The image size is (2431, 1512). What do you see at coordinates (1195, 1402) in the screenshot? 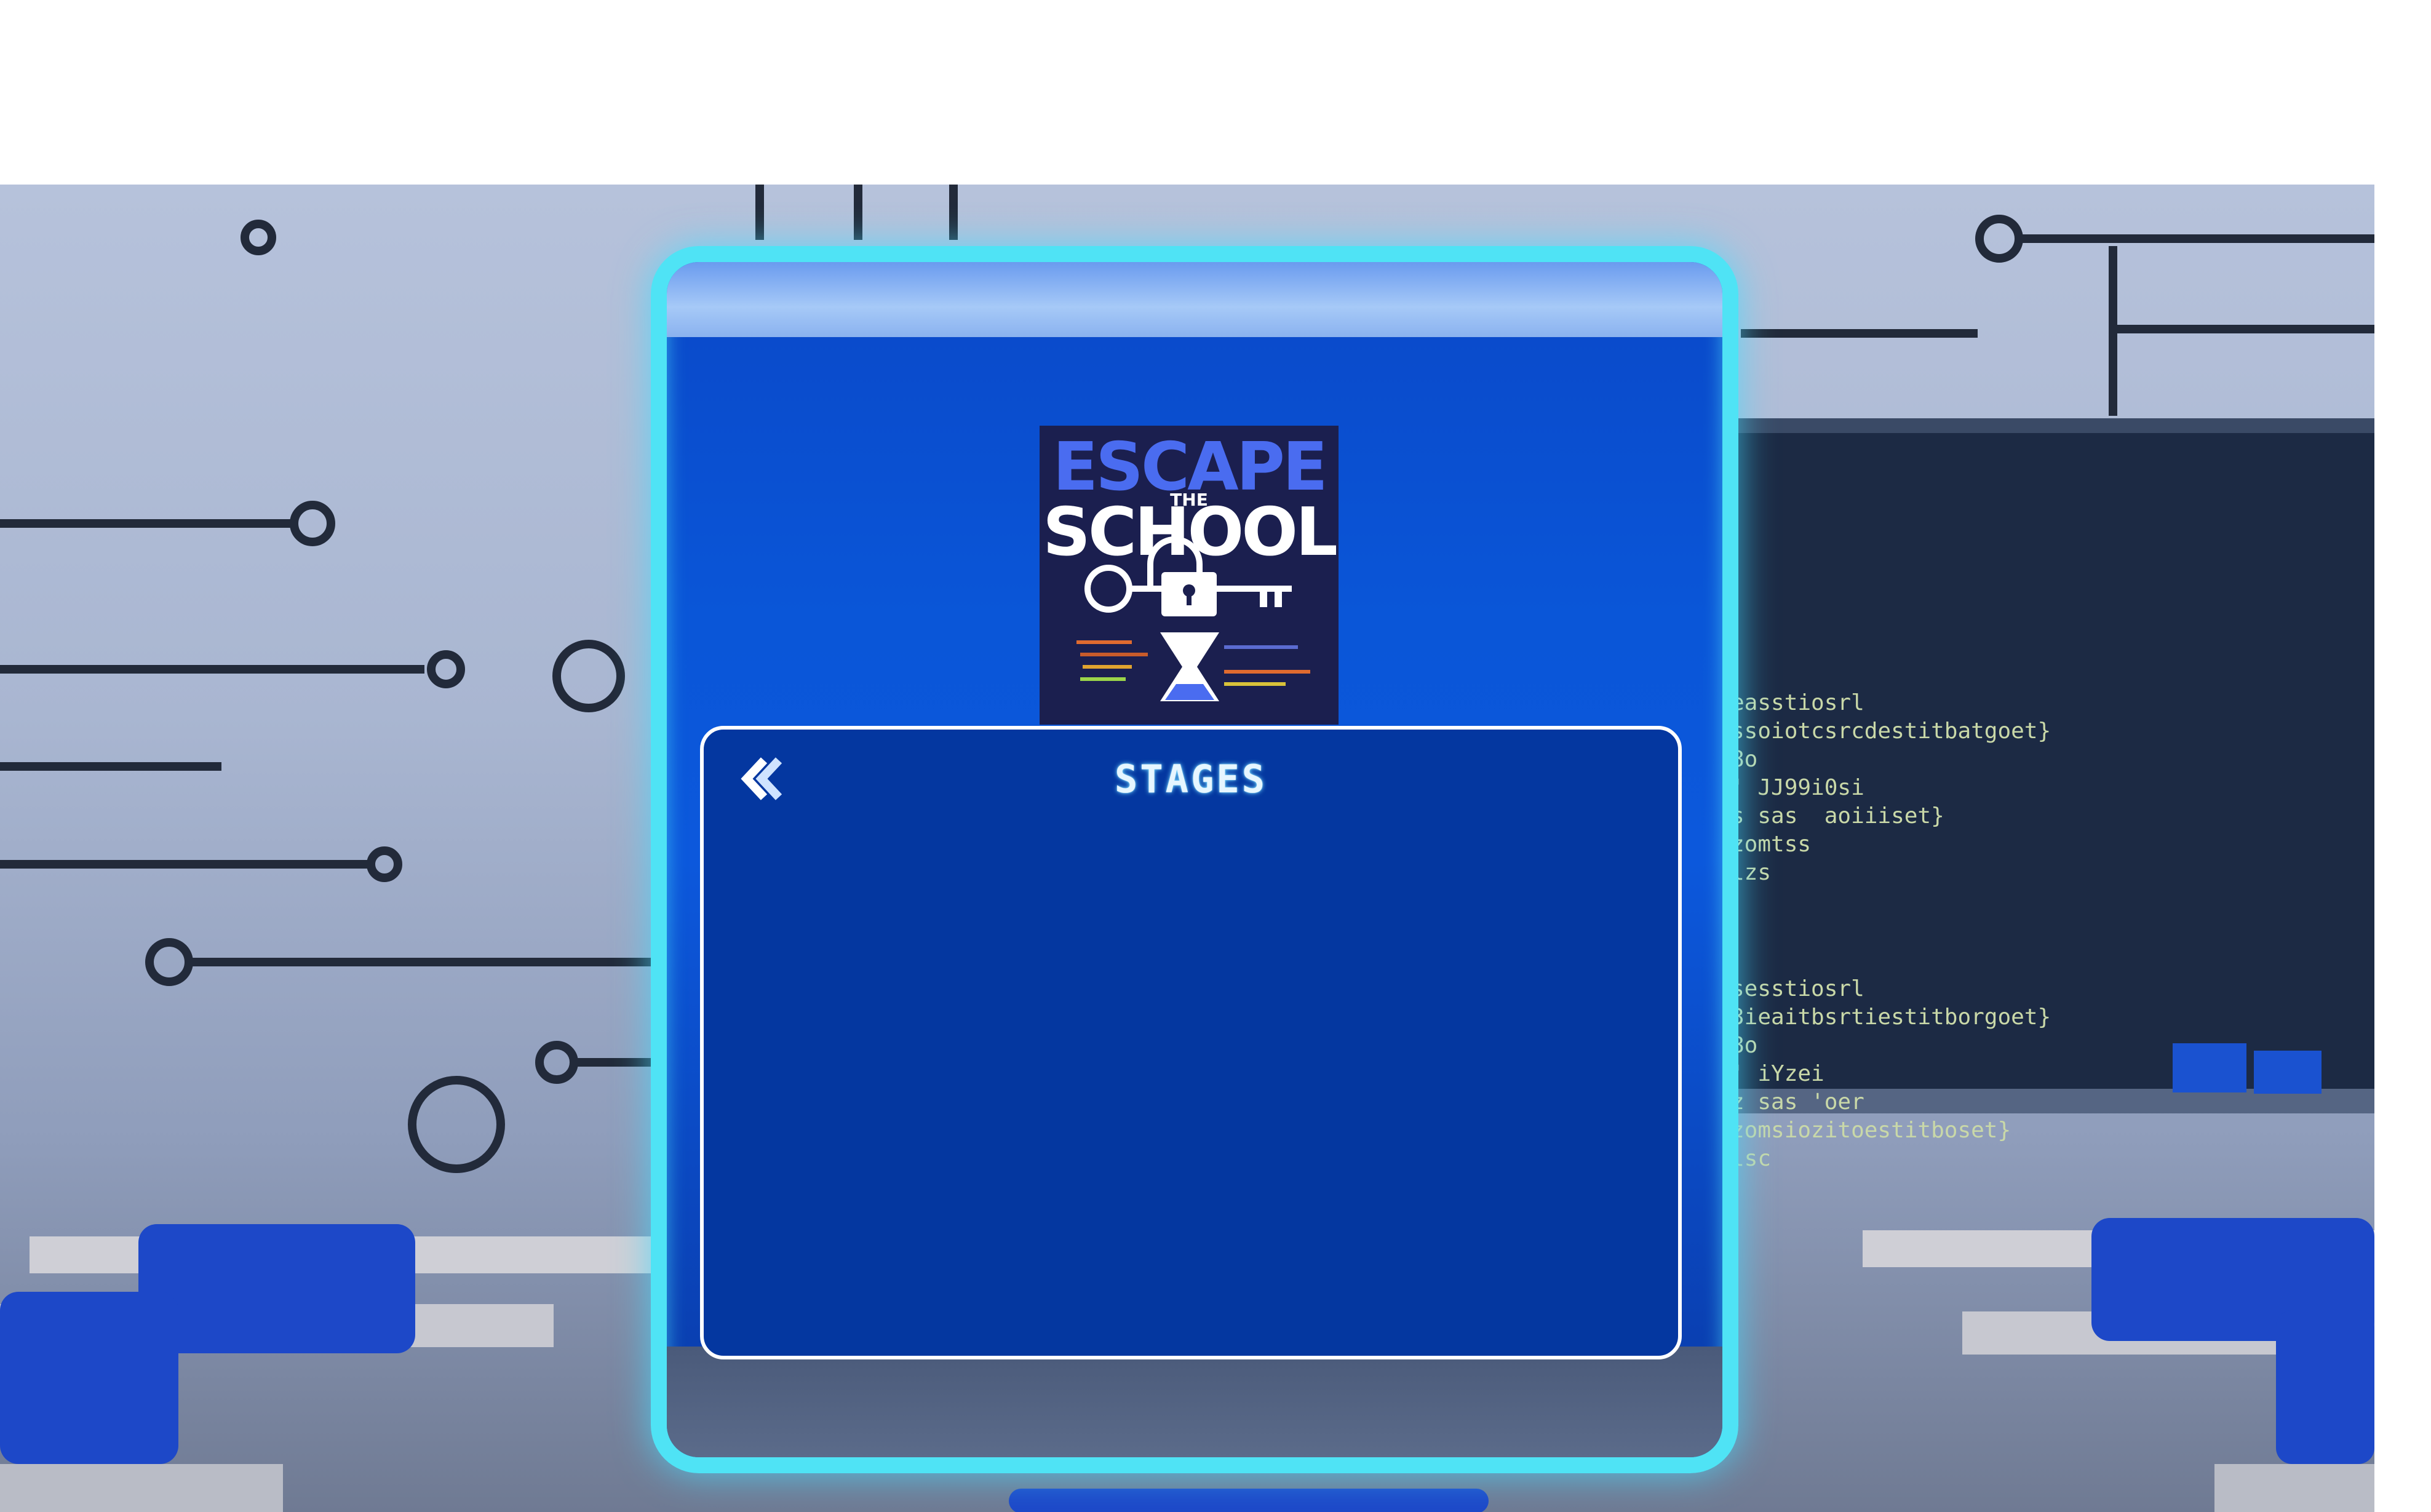
I see `panel-floor` at bounding box center [1195, 1402].